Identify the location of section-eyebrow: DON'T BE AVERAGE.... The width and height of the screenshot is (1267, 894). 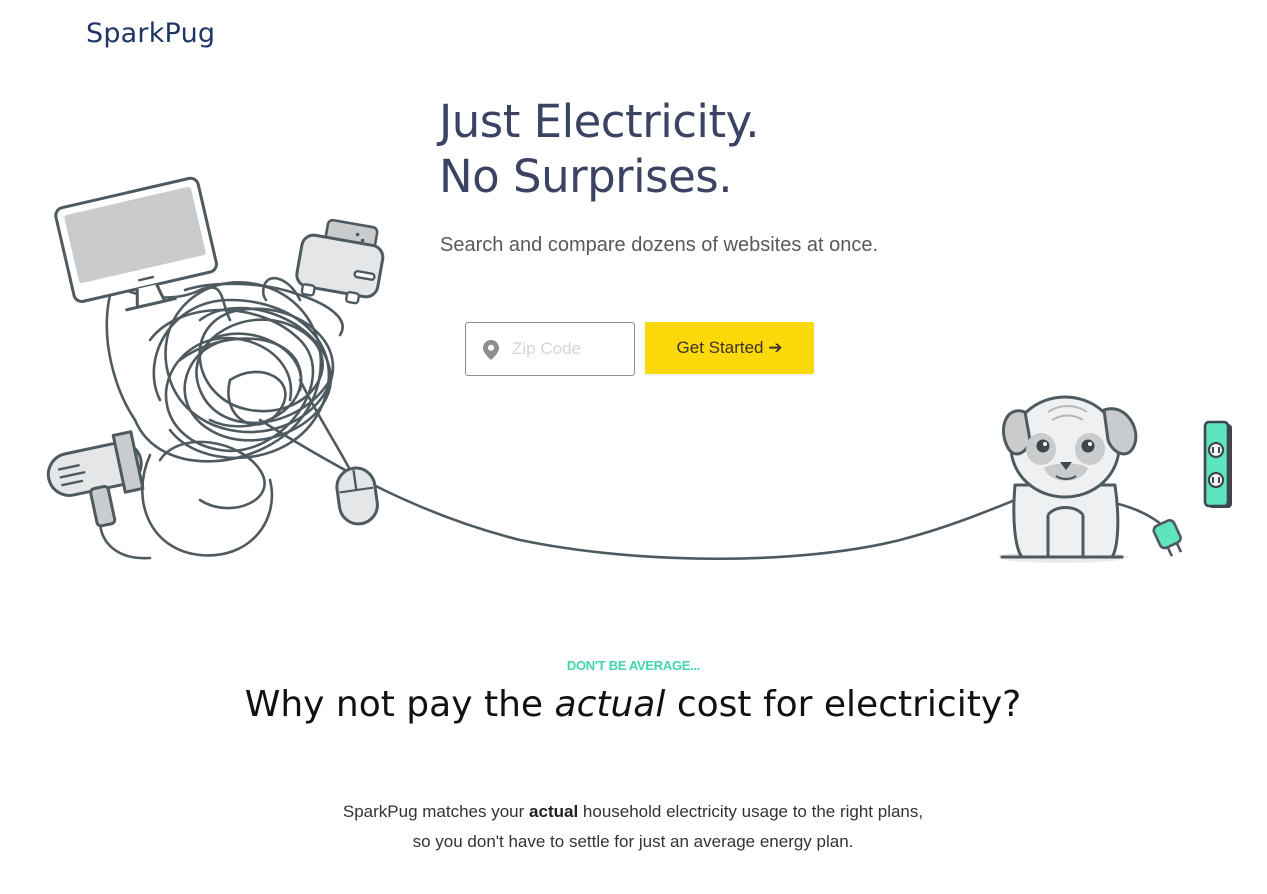
(633, 665).